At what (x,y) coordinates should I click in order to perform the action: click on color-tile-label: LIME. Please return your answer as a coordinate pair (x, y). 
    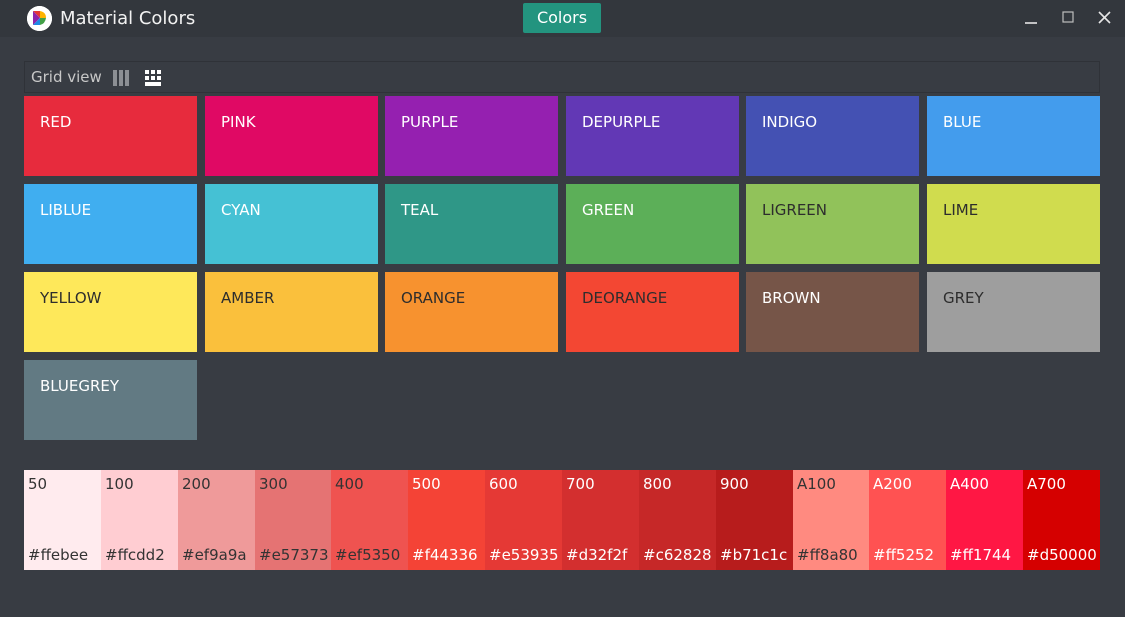
    Looking at the image, I should click on (961, 210).